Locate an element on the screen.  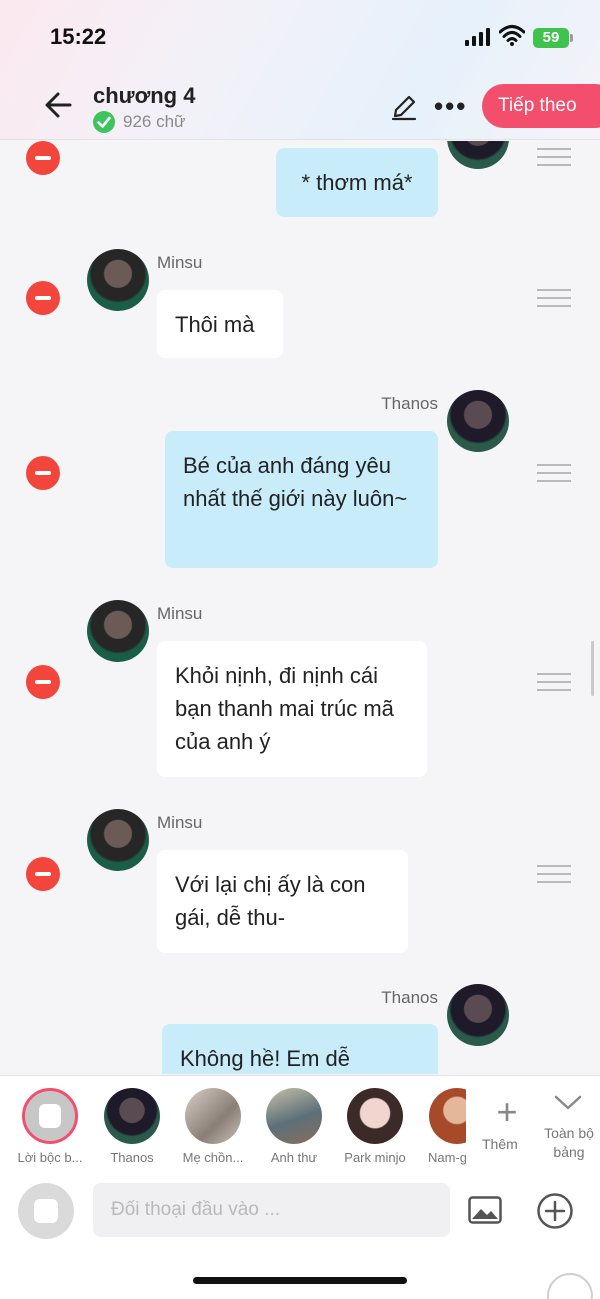
character-thanos: Thanos is located at coordinates (132, 1126).